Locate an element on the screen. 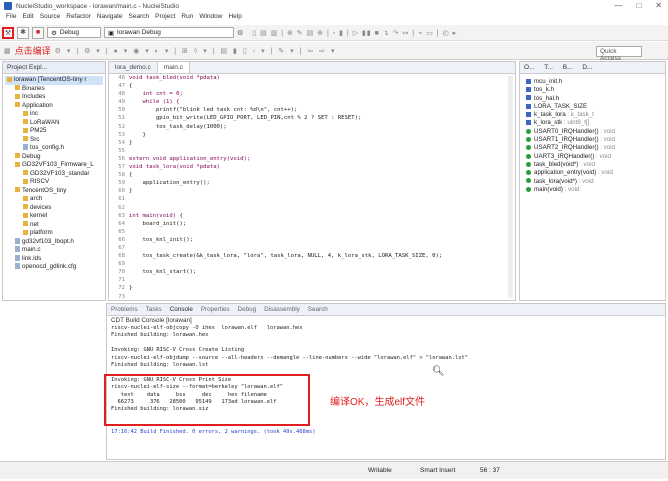 The image size is (668, 481). outline-item: task_bled(void*) : void is located at coordinates (592, 165).